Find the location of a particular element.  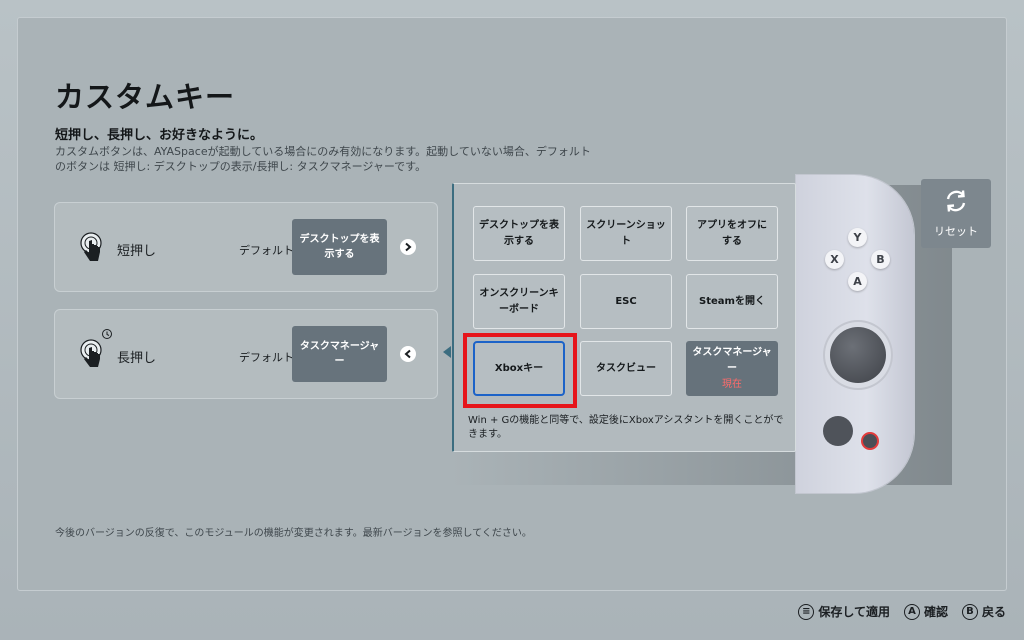

option-esc: ESC is located at coordinates (626, 301).